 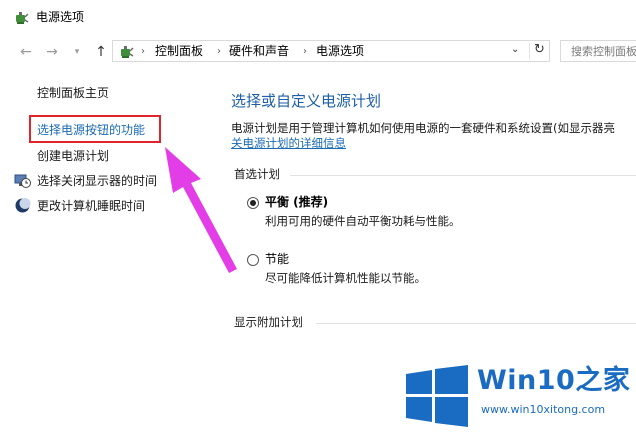 I want to click on radio-selected-dot, so click(x=253, y=203).